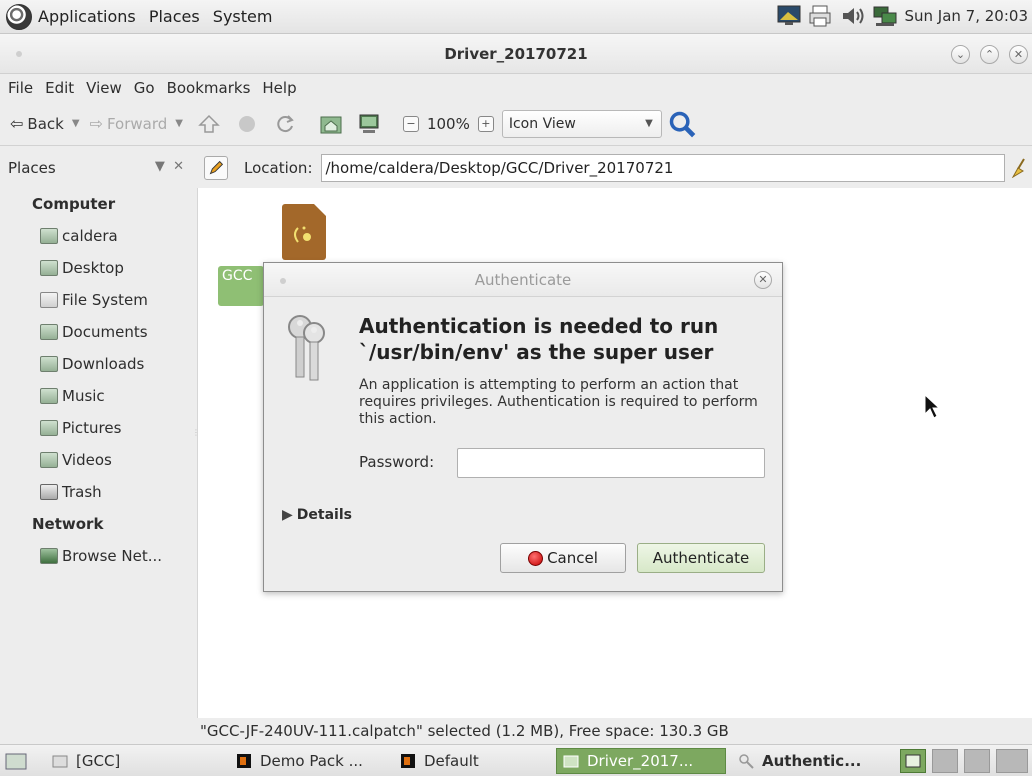  Describe the element at coordinates (160, 166) in the screenshot. I see `places-dropdown-icon: ▼` at that location.